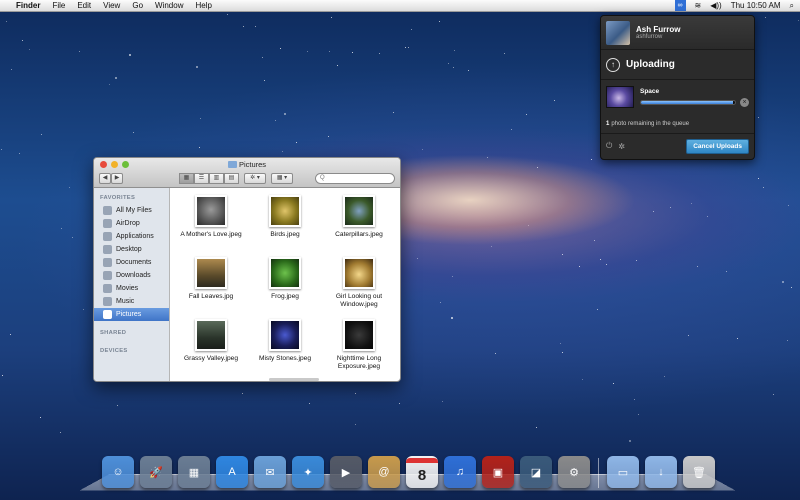 Image resolution: width=800 pixels, height=500 pixels. What do you see at coordinates (203, 5) in the screenshot?
I see `menu-help: Help` at bounding box center [203, 5].